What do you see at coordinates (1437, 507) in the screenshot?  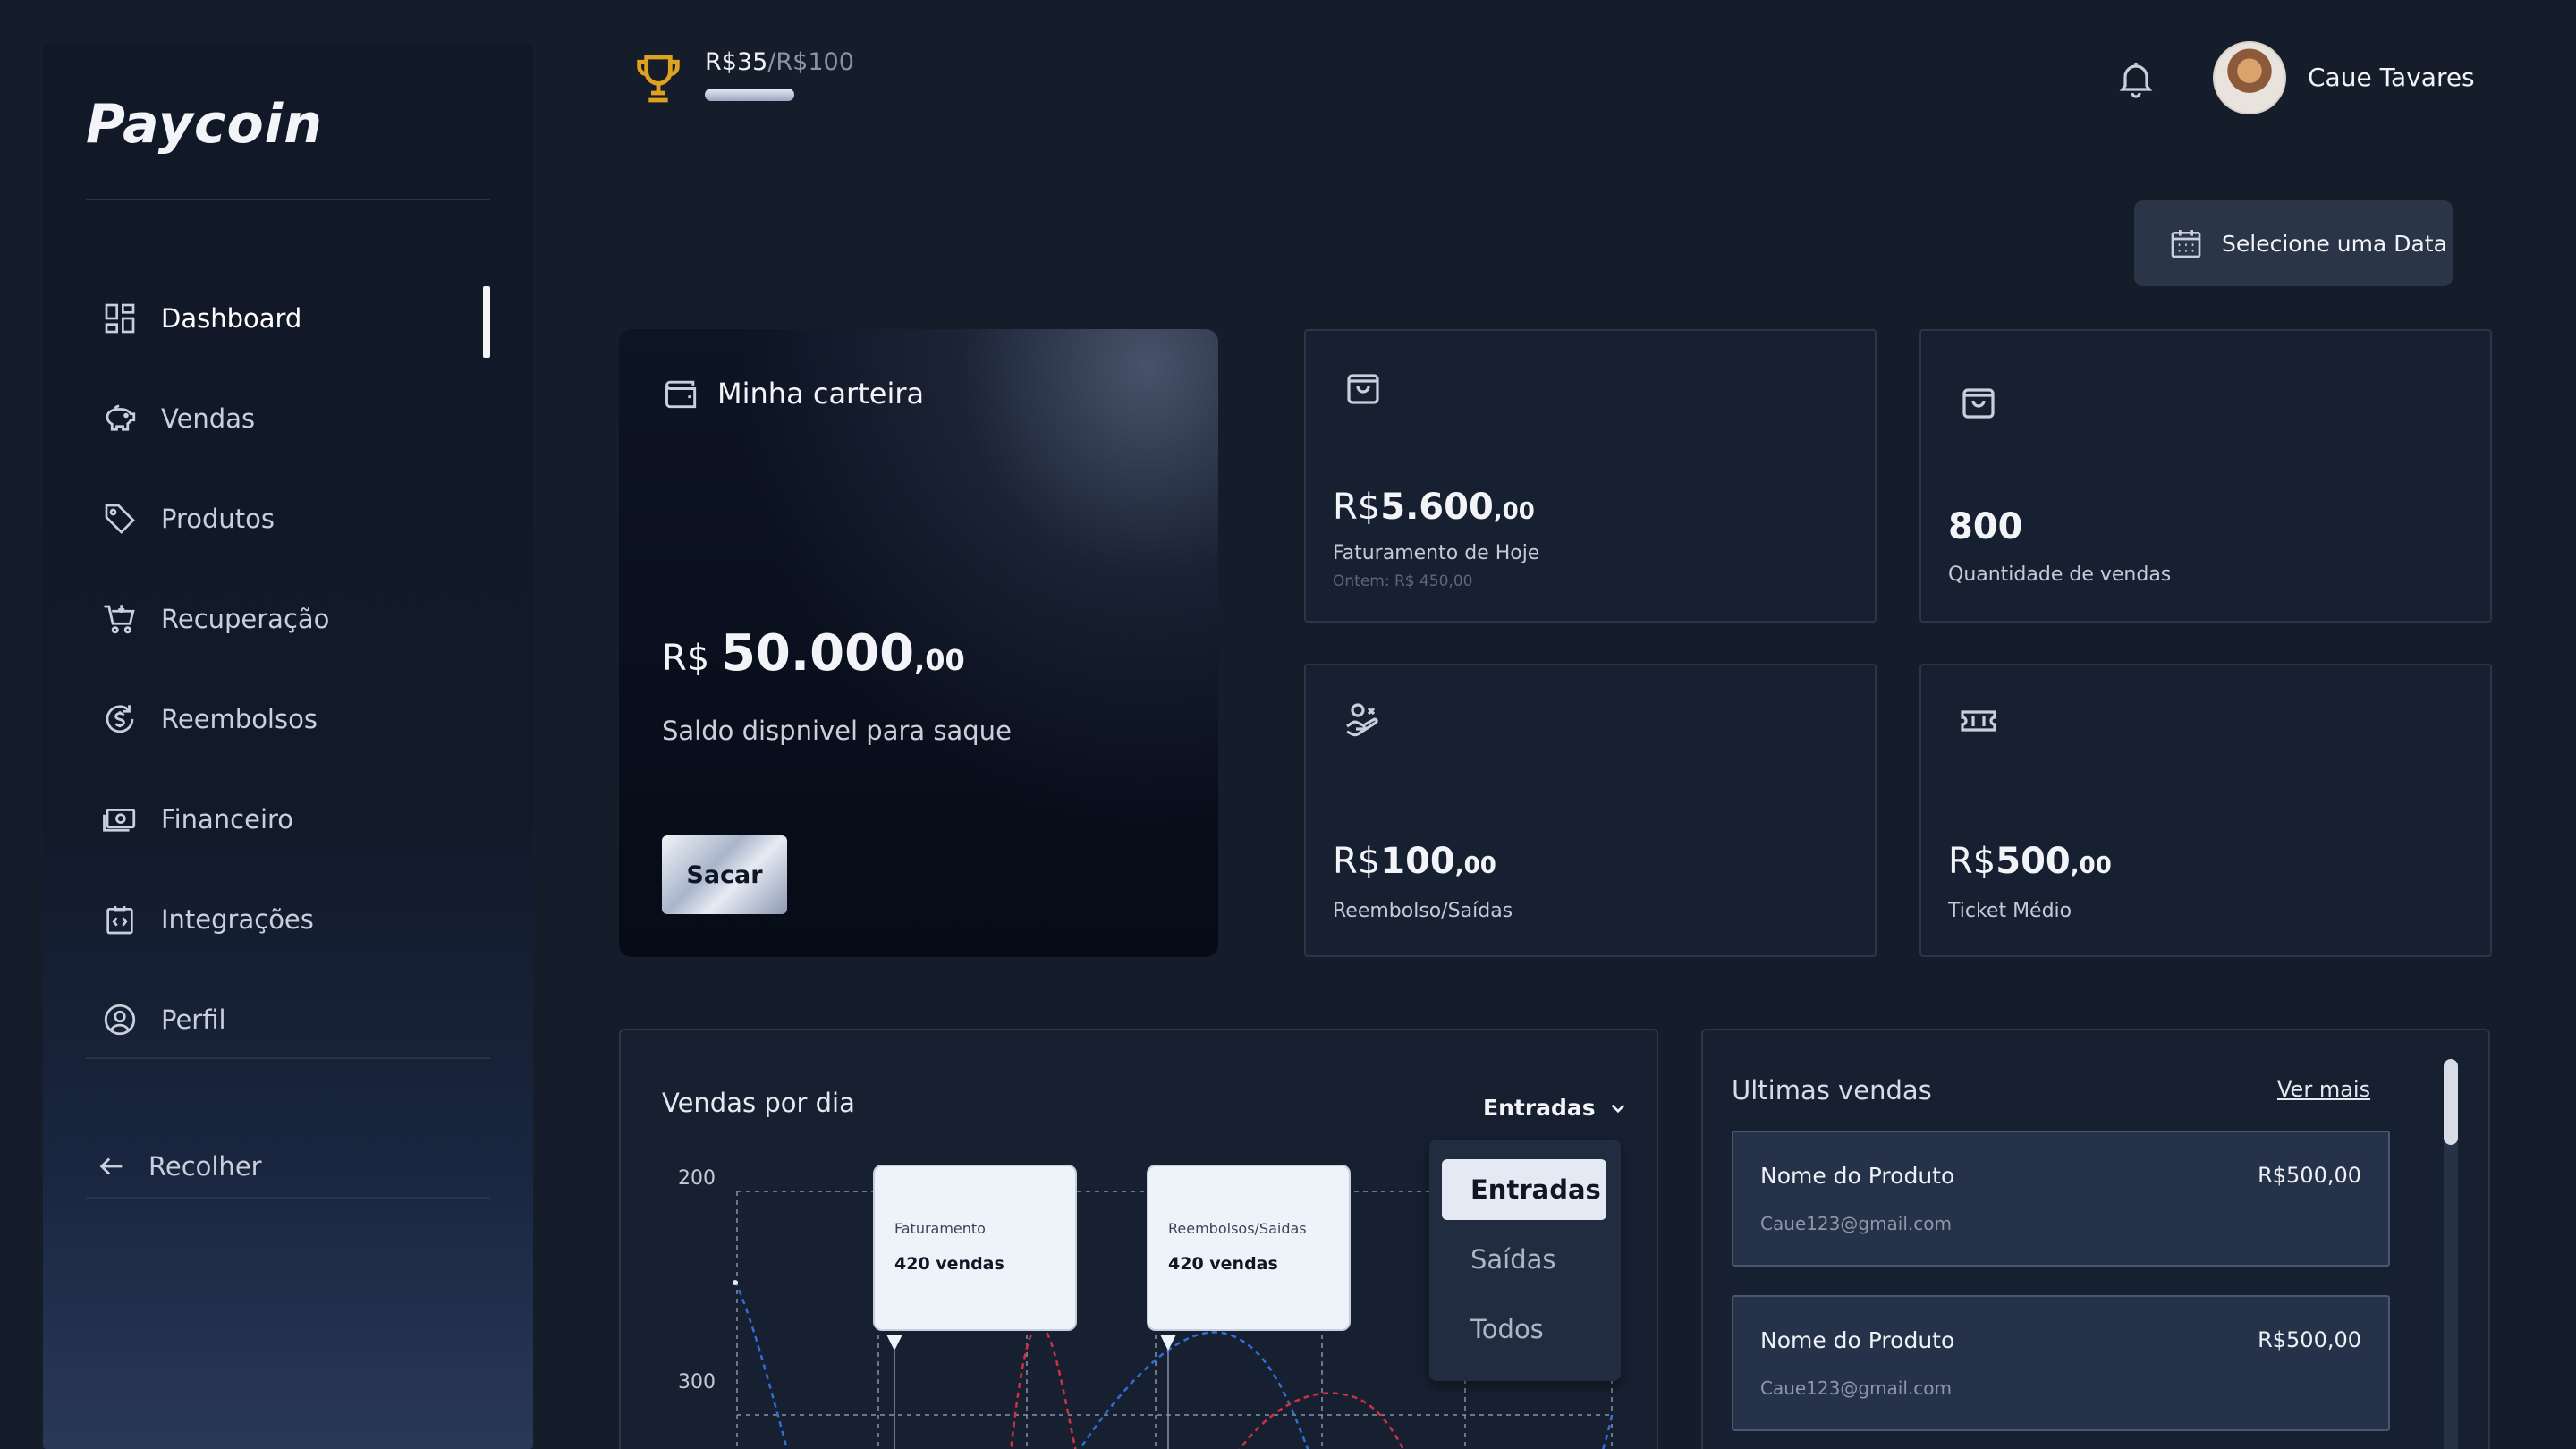 I see `stat-number: 5.600` at bounding box center [1437, 507].